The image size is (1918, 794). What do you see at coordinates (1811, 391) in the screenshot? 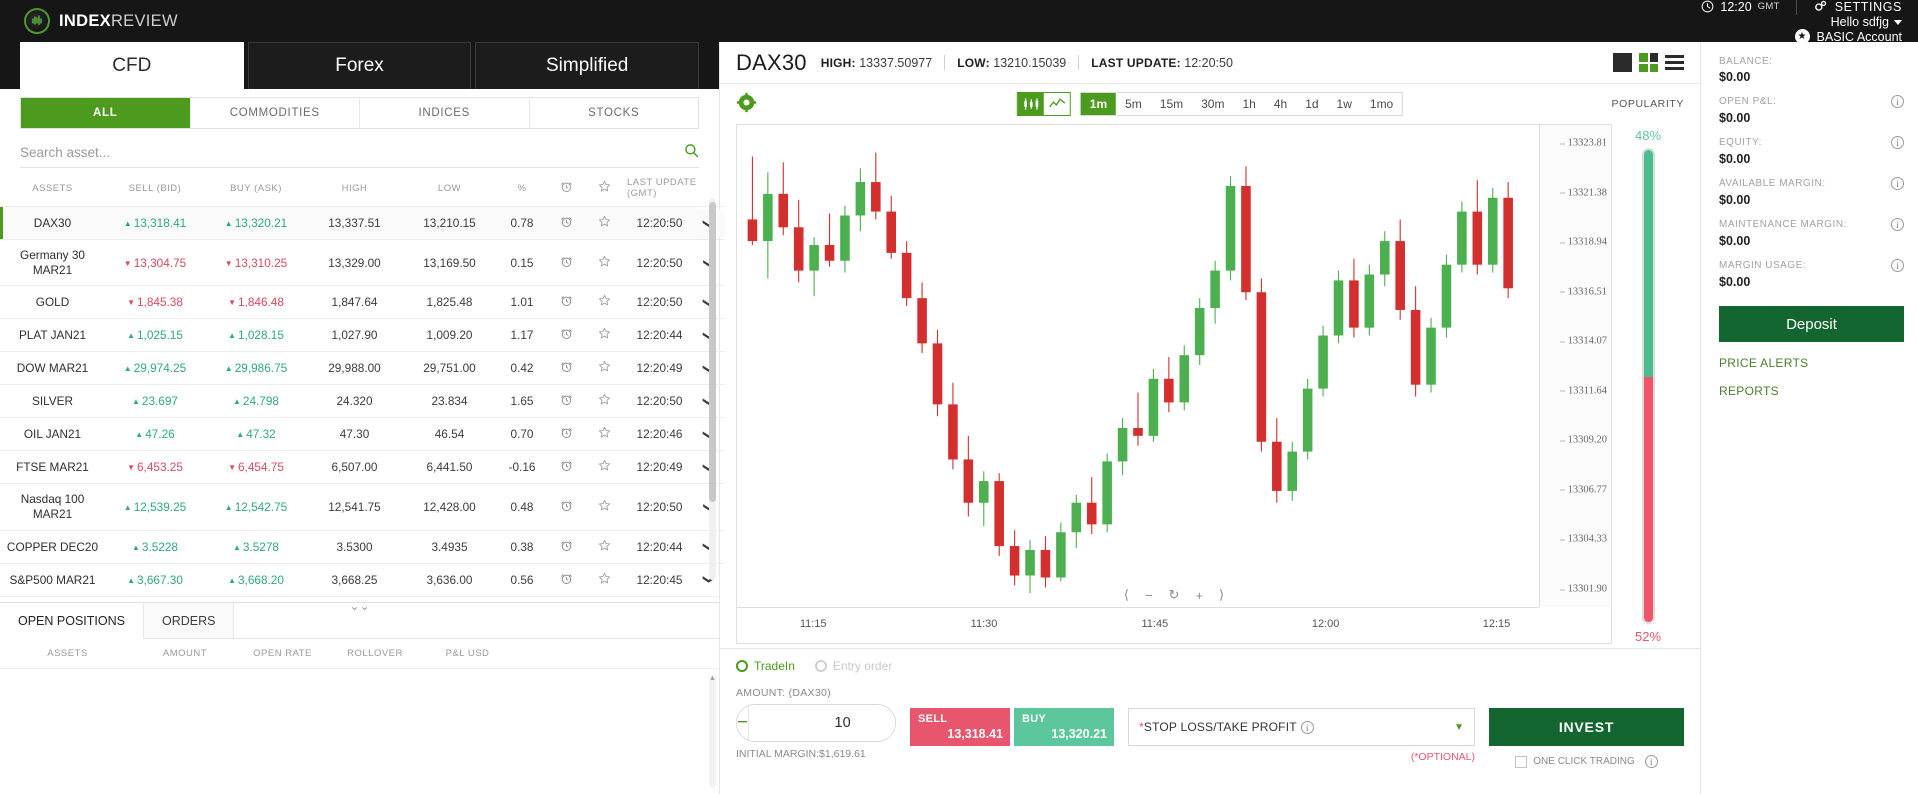
I see `reports-link: REPORTS` at bounding box center [1811, 391].